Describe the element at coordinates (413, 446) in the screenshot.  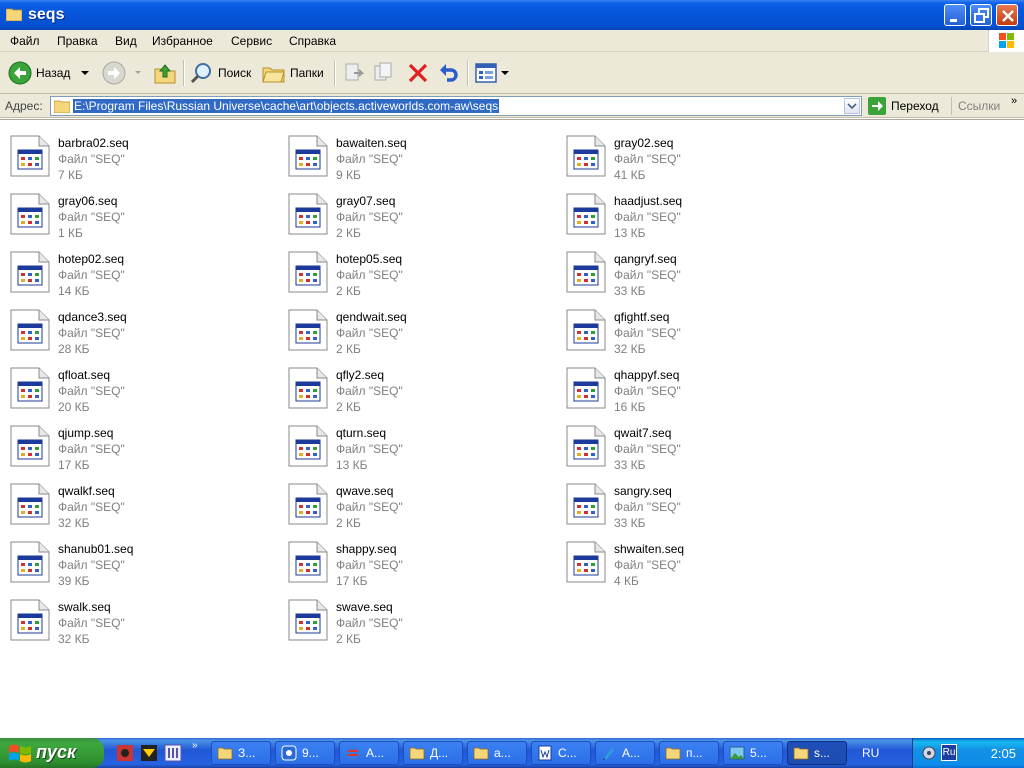
I see `file-item: qturn.seq Файл "SEQ" 13 КБ` at that location.